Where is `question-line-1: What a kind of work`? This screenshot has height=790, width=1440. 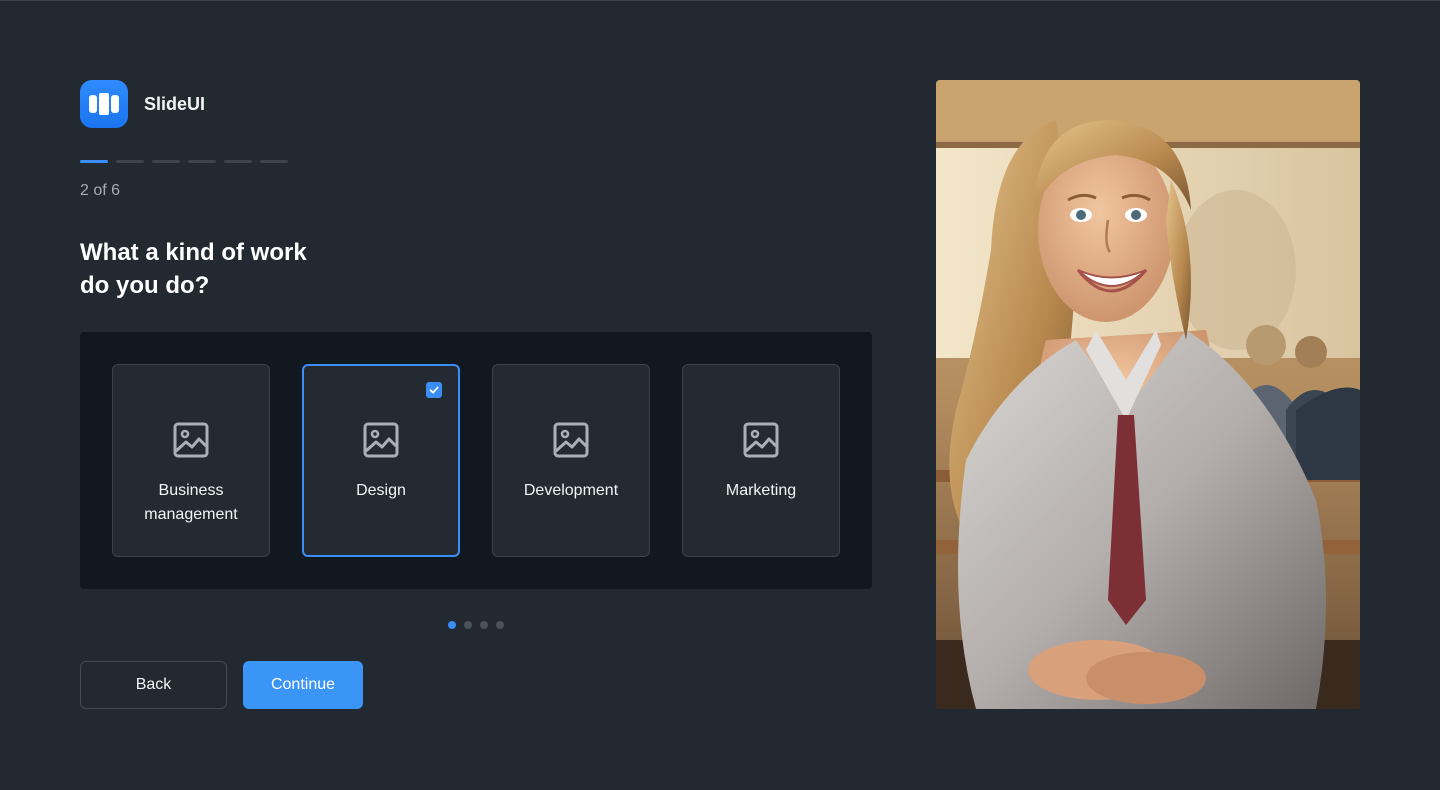
question-line-1: What a kind of work is located at coordinates (193, 252).